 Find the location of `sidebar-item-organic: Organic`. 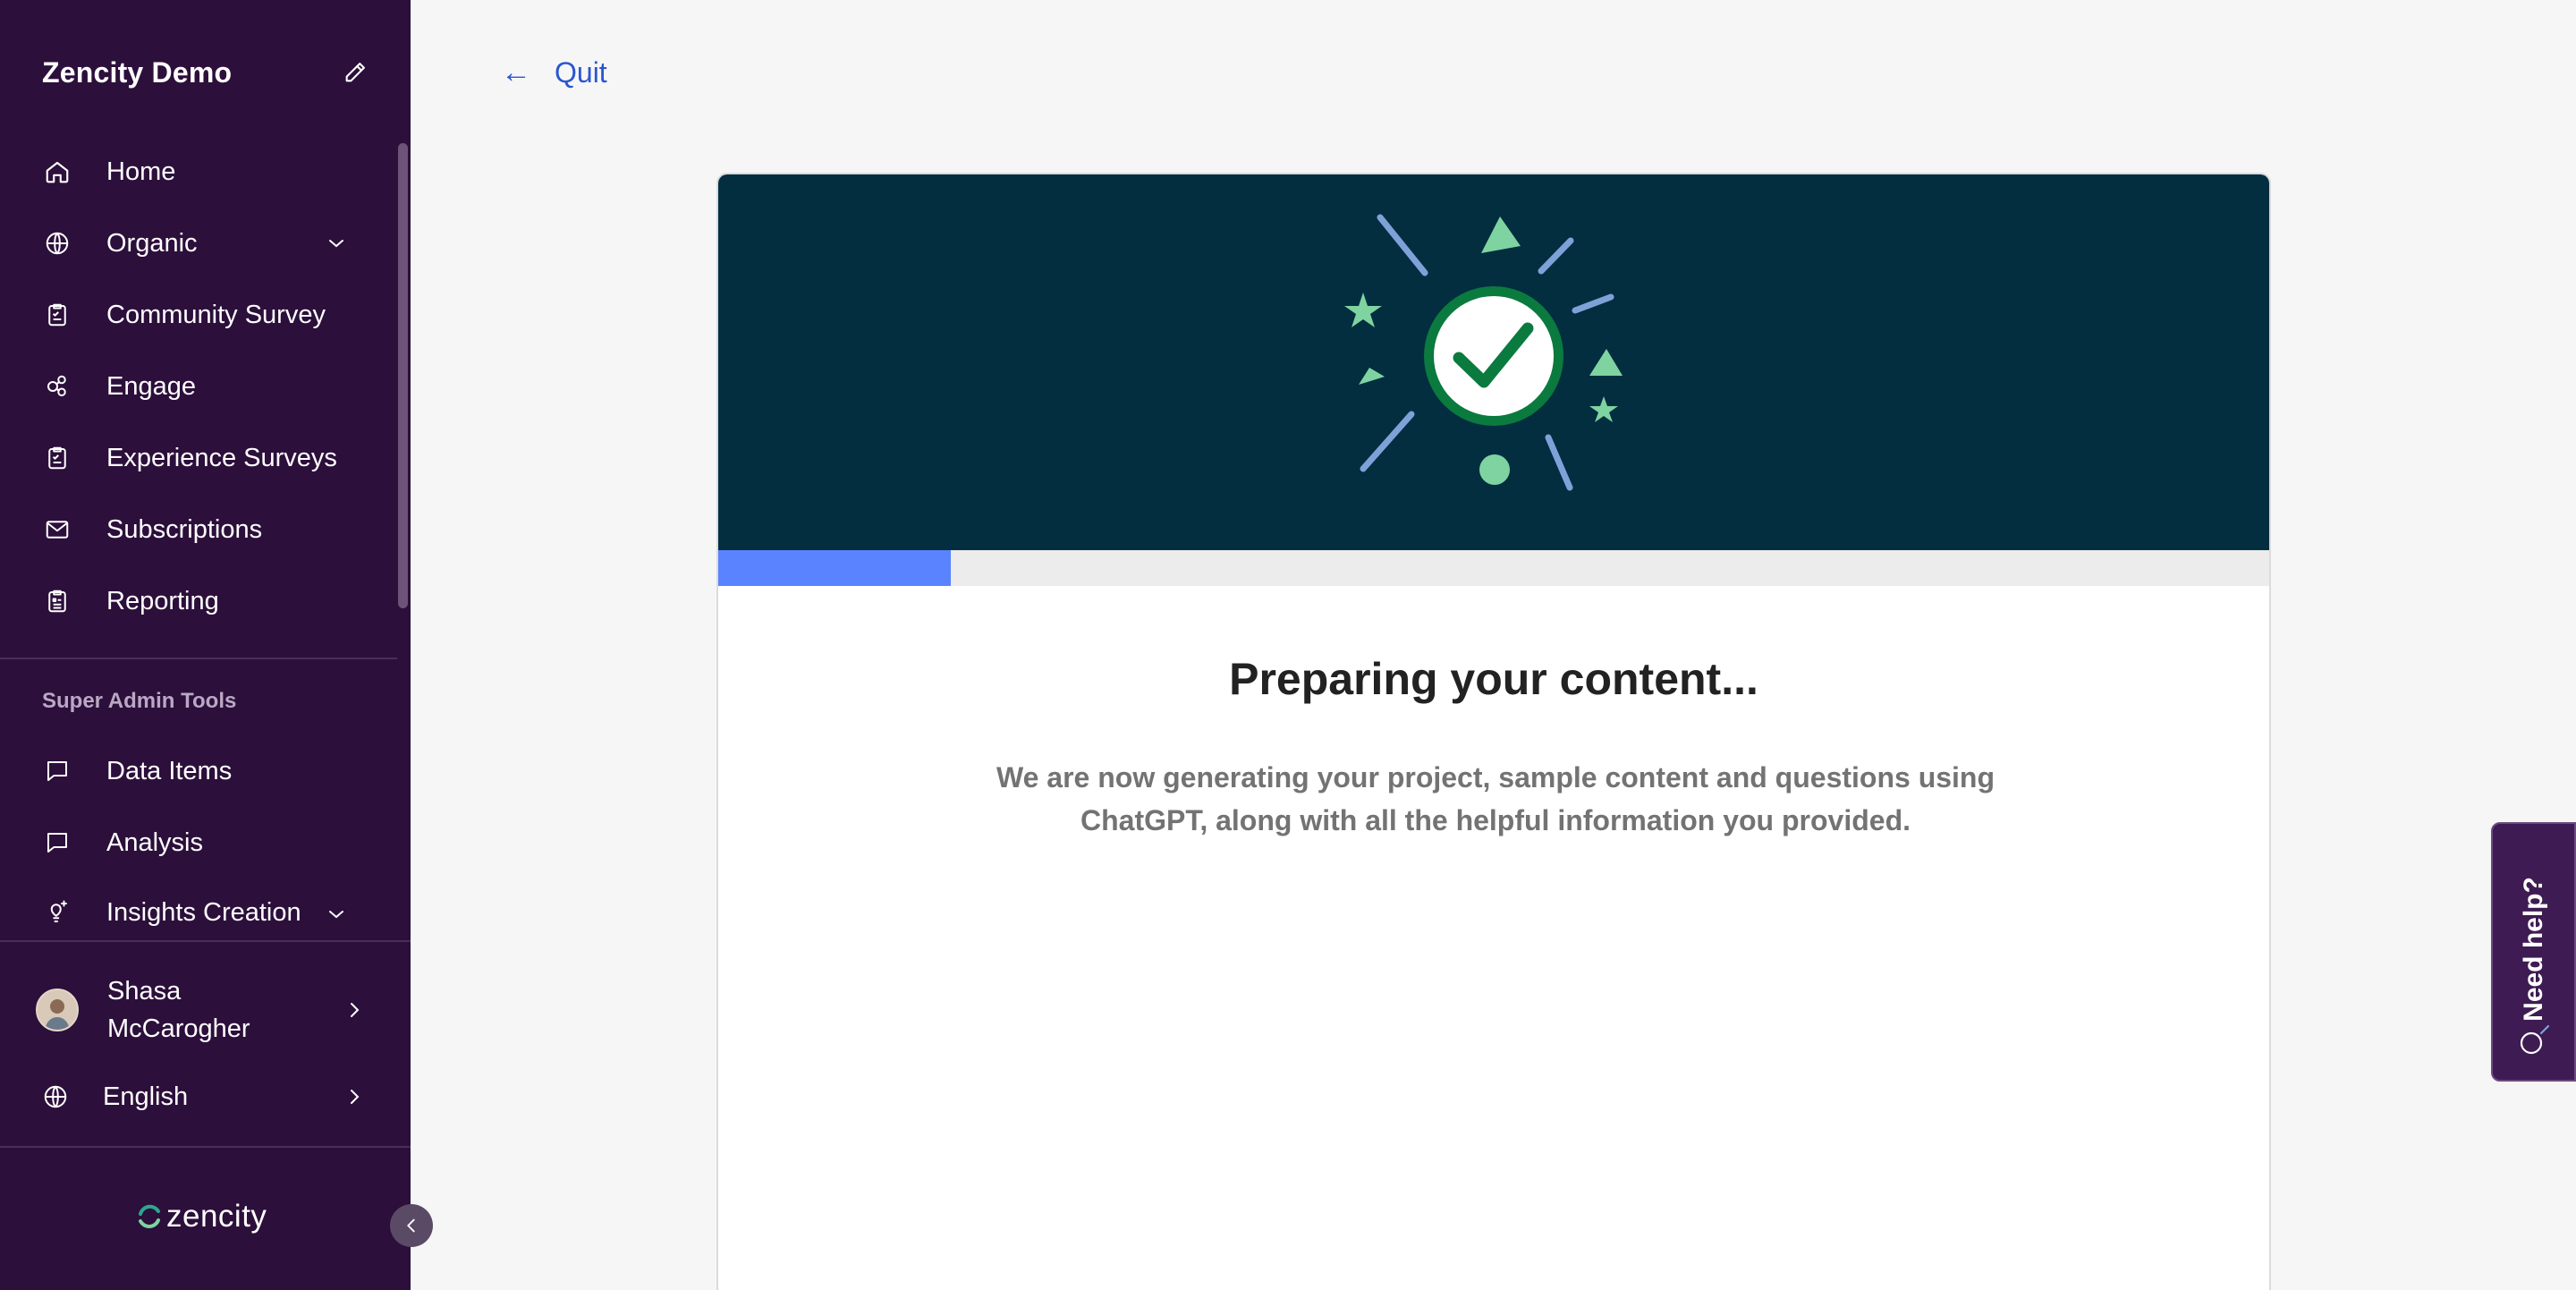

sidebar-item-organic: Organic is located at coordinates (197, 243).